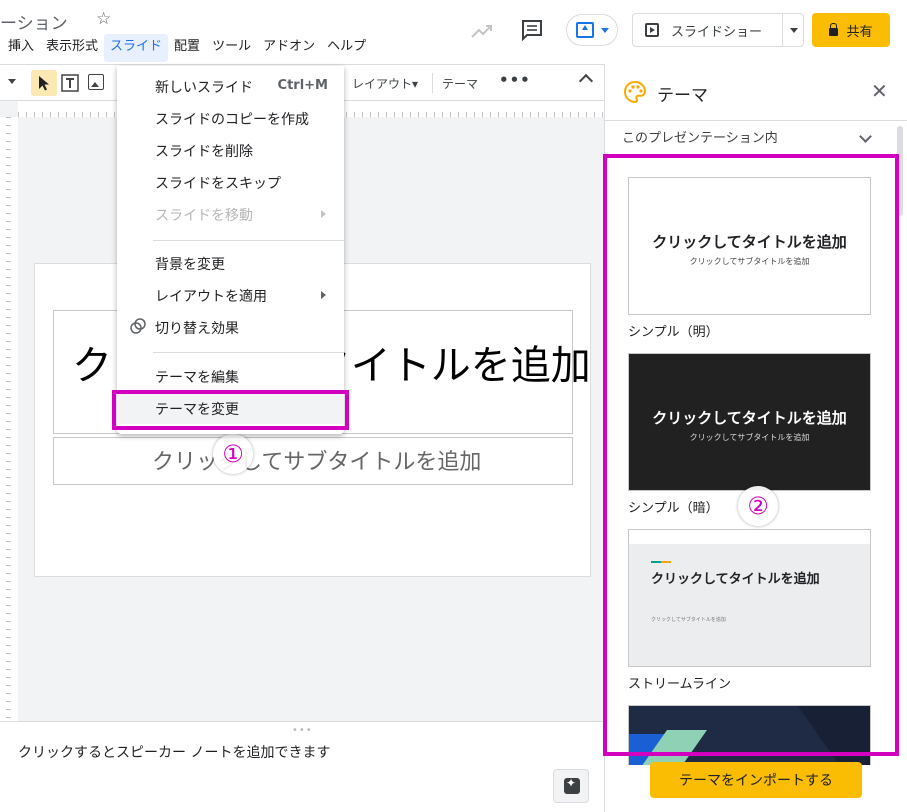  What do you see at coordinates (230, 86) in the screenshot?
I see `menu-item-new-slide: 新しいスライド Ctrl+M` at bounding box center [230, 86].